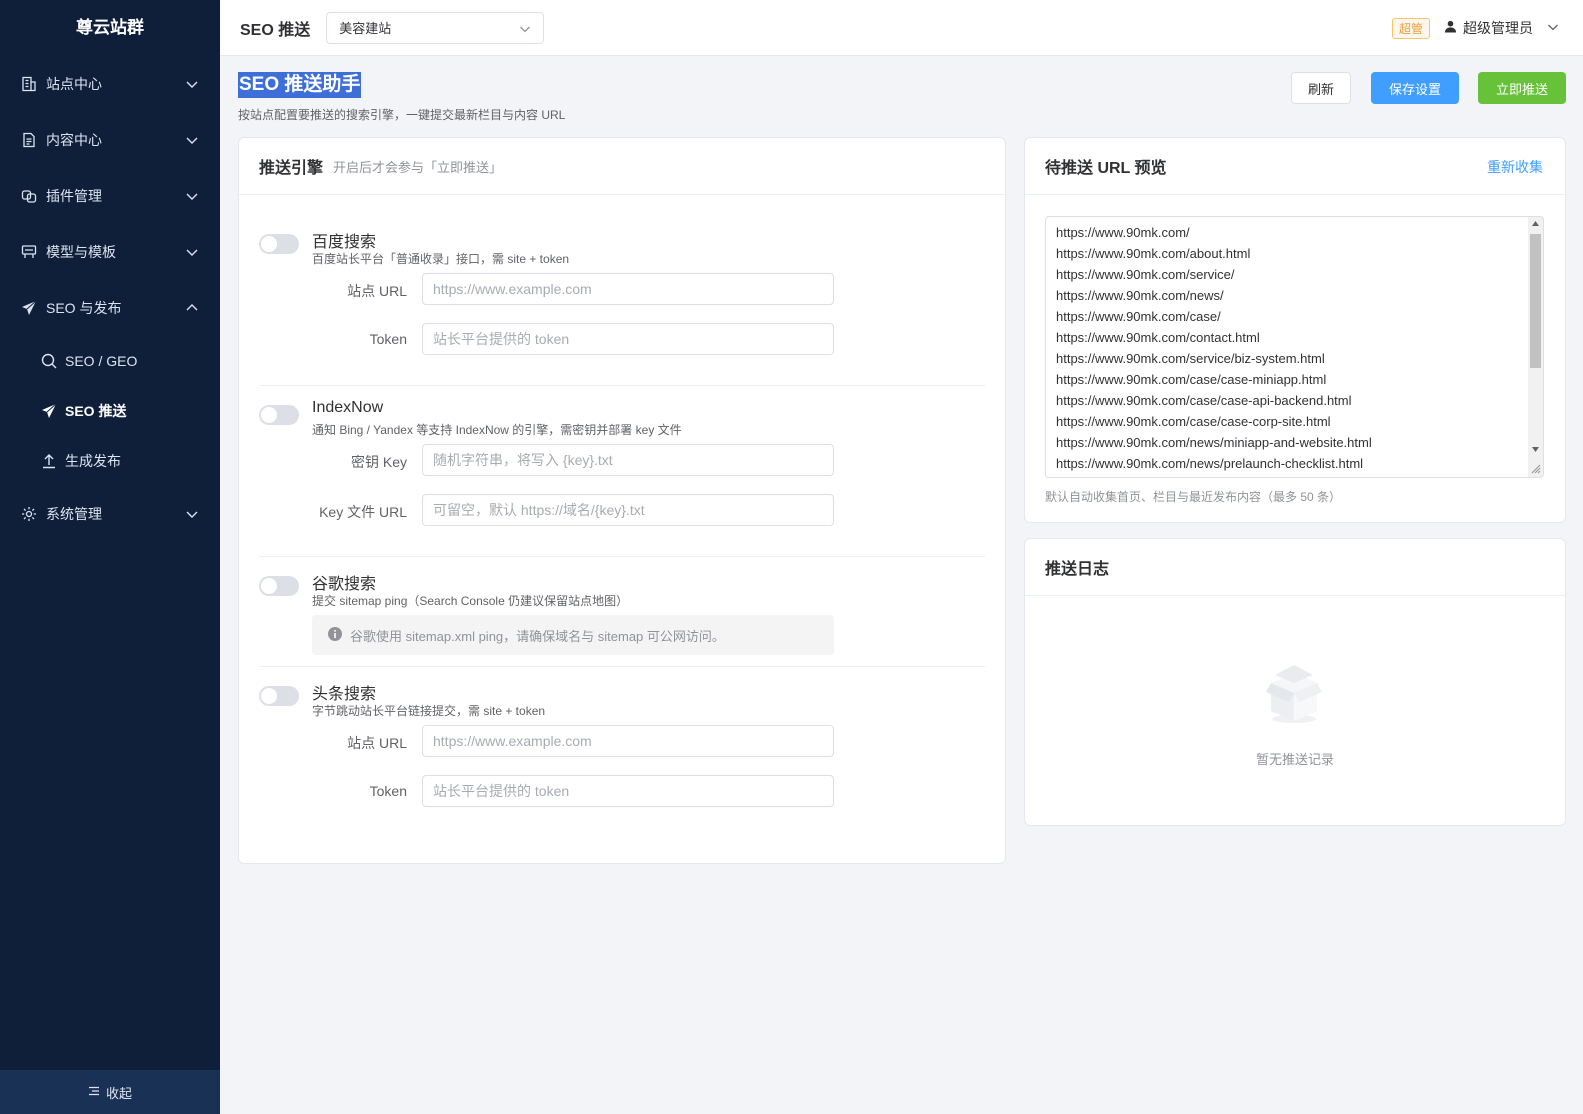  Describe the element at coordinates (628, 510) in the screenshot. I see `indexnow-key-url-input` at that location.